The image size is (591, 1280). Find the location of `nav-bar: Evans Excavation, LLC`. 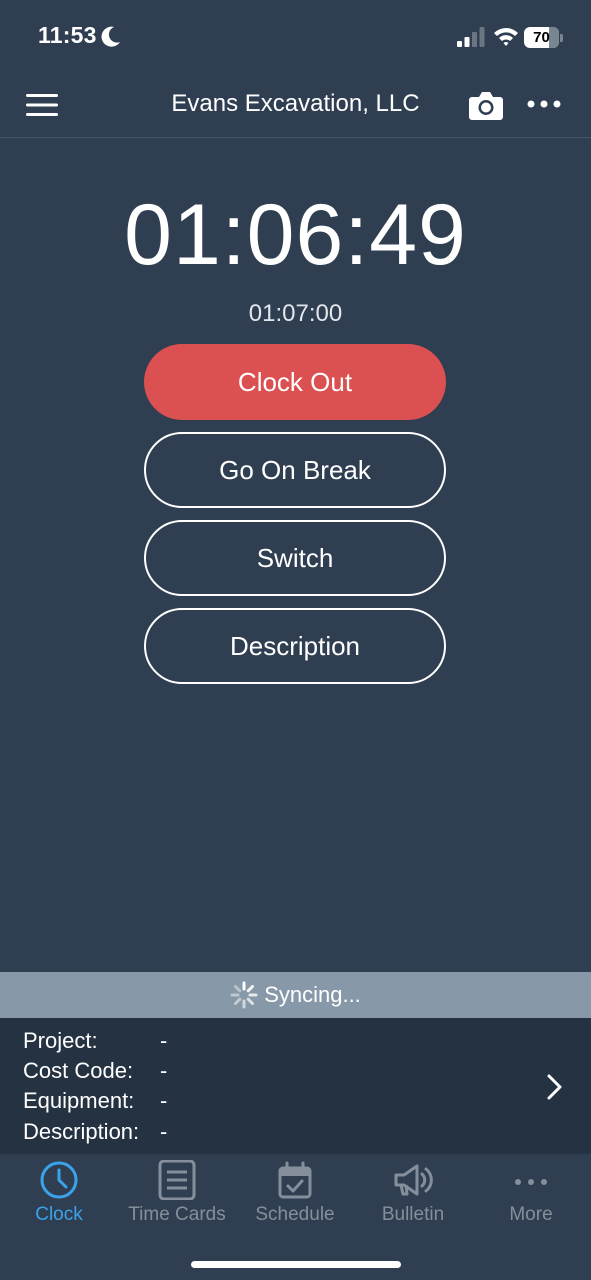

nav-bar: Evans Excavation, LLC is located at coordinates (295, 107).